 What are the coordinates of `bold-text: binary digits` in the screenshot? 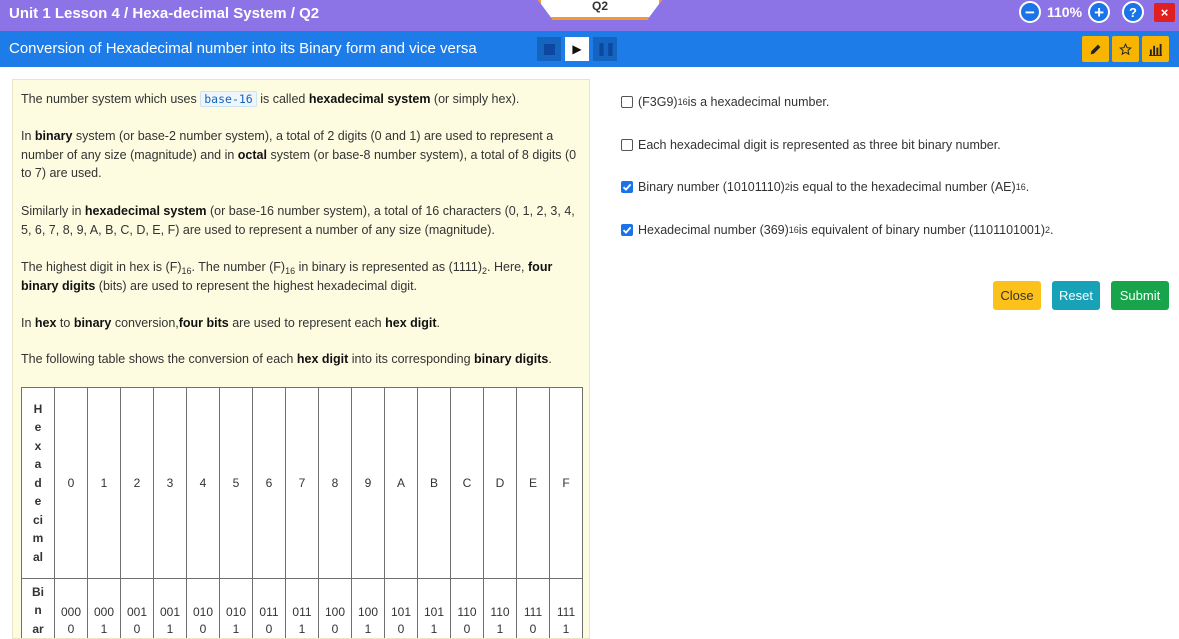 It's located at (511, 359).